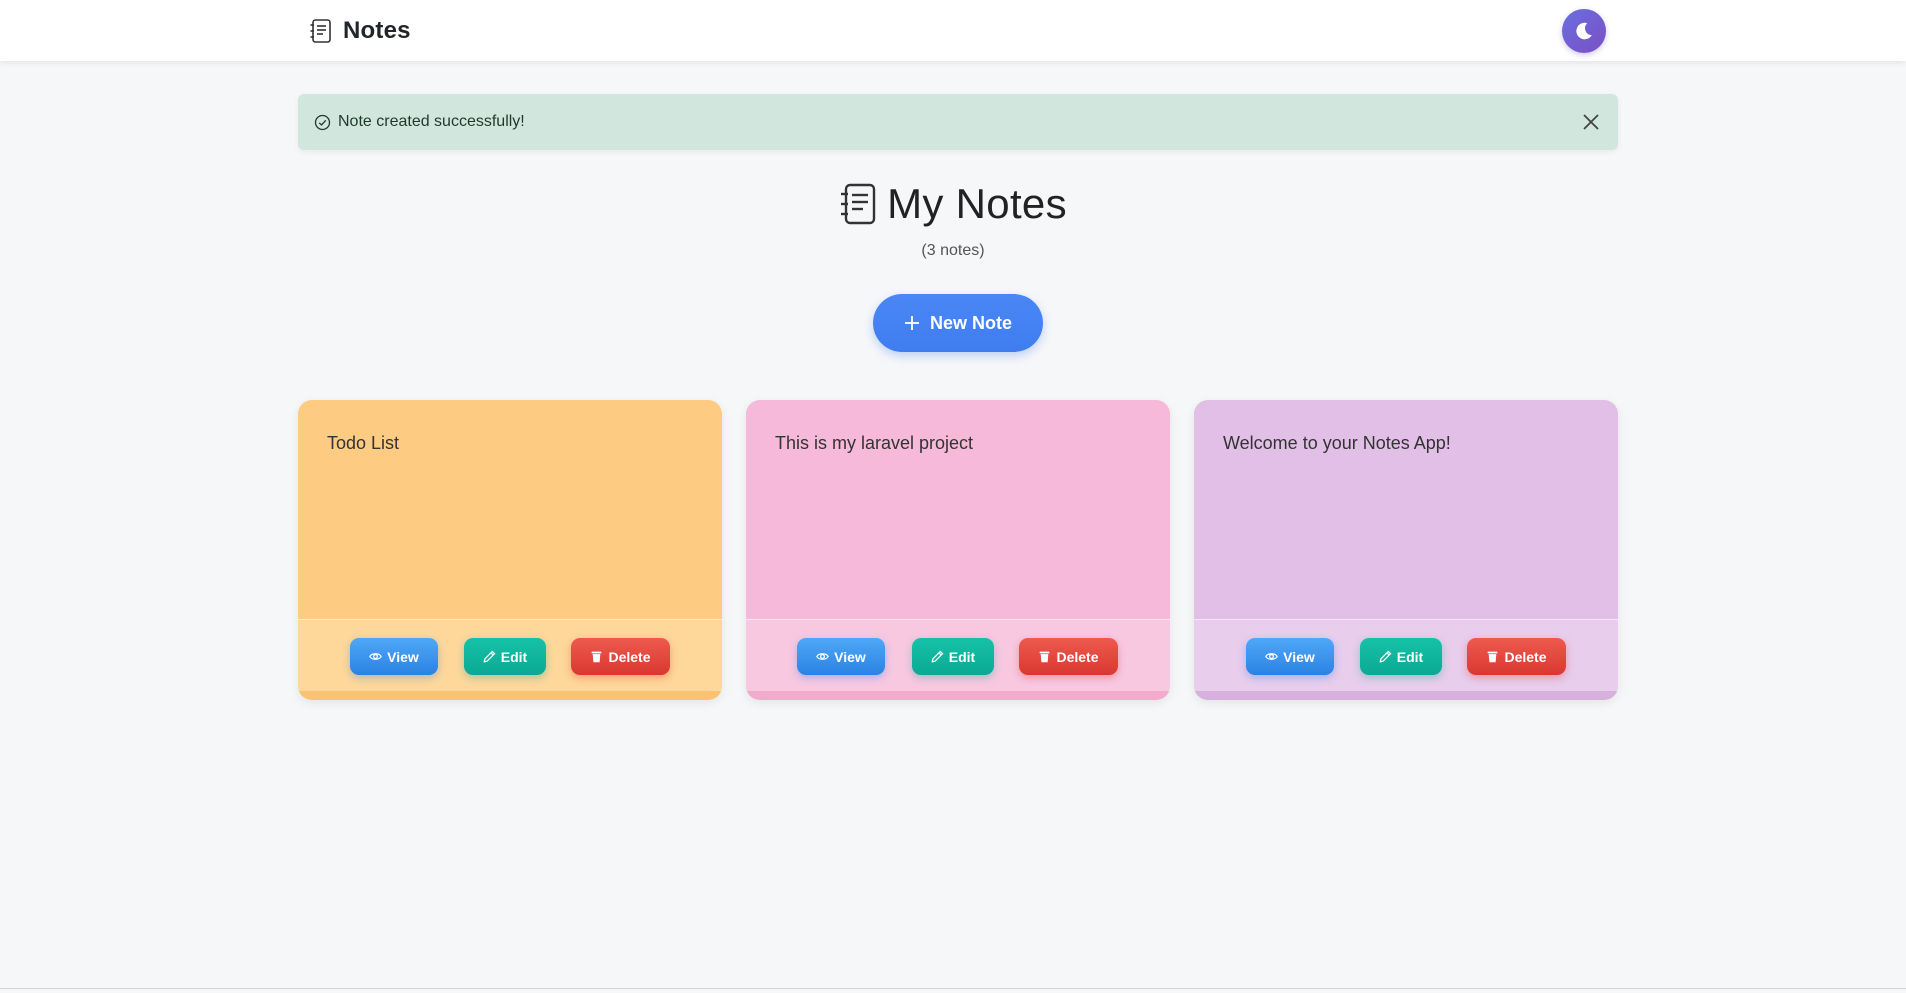 The image size is (1906, 993). I want to click on note-card-body: Todo List, so click(510, 509).